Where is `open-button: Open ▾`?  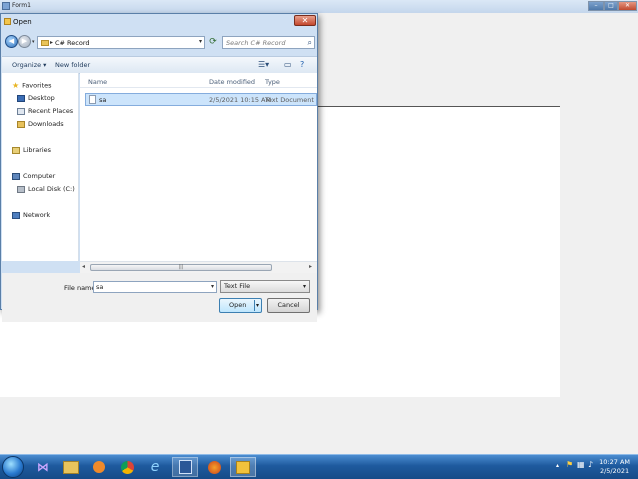
open-button: Open ▾ is located at coordinates (240, 305).